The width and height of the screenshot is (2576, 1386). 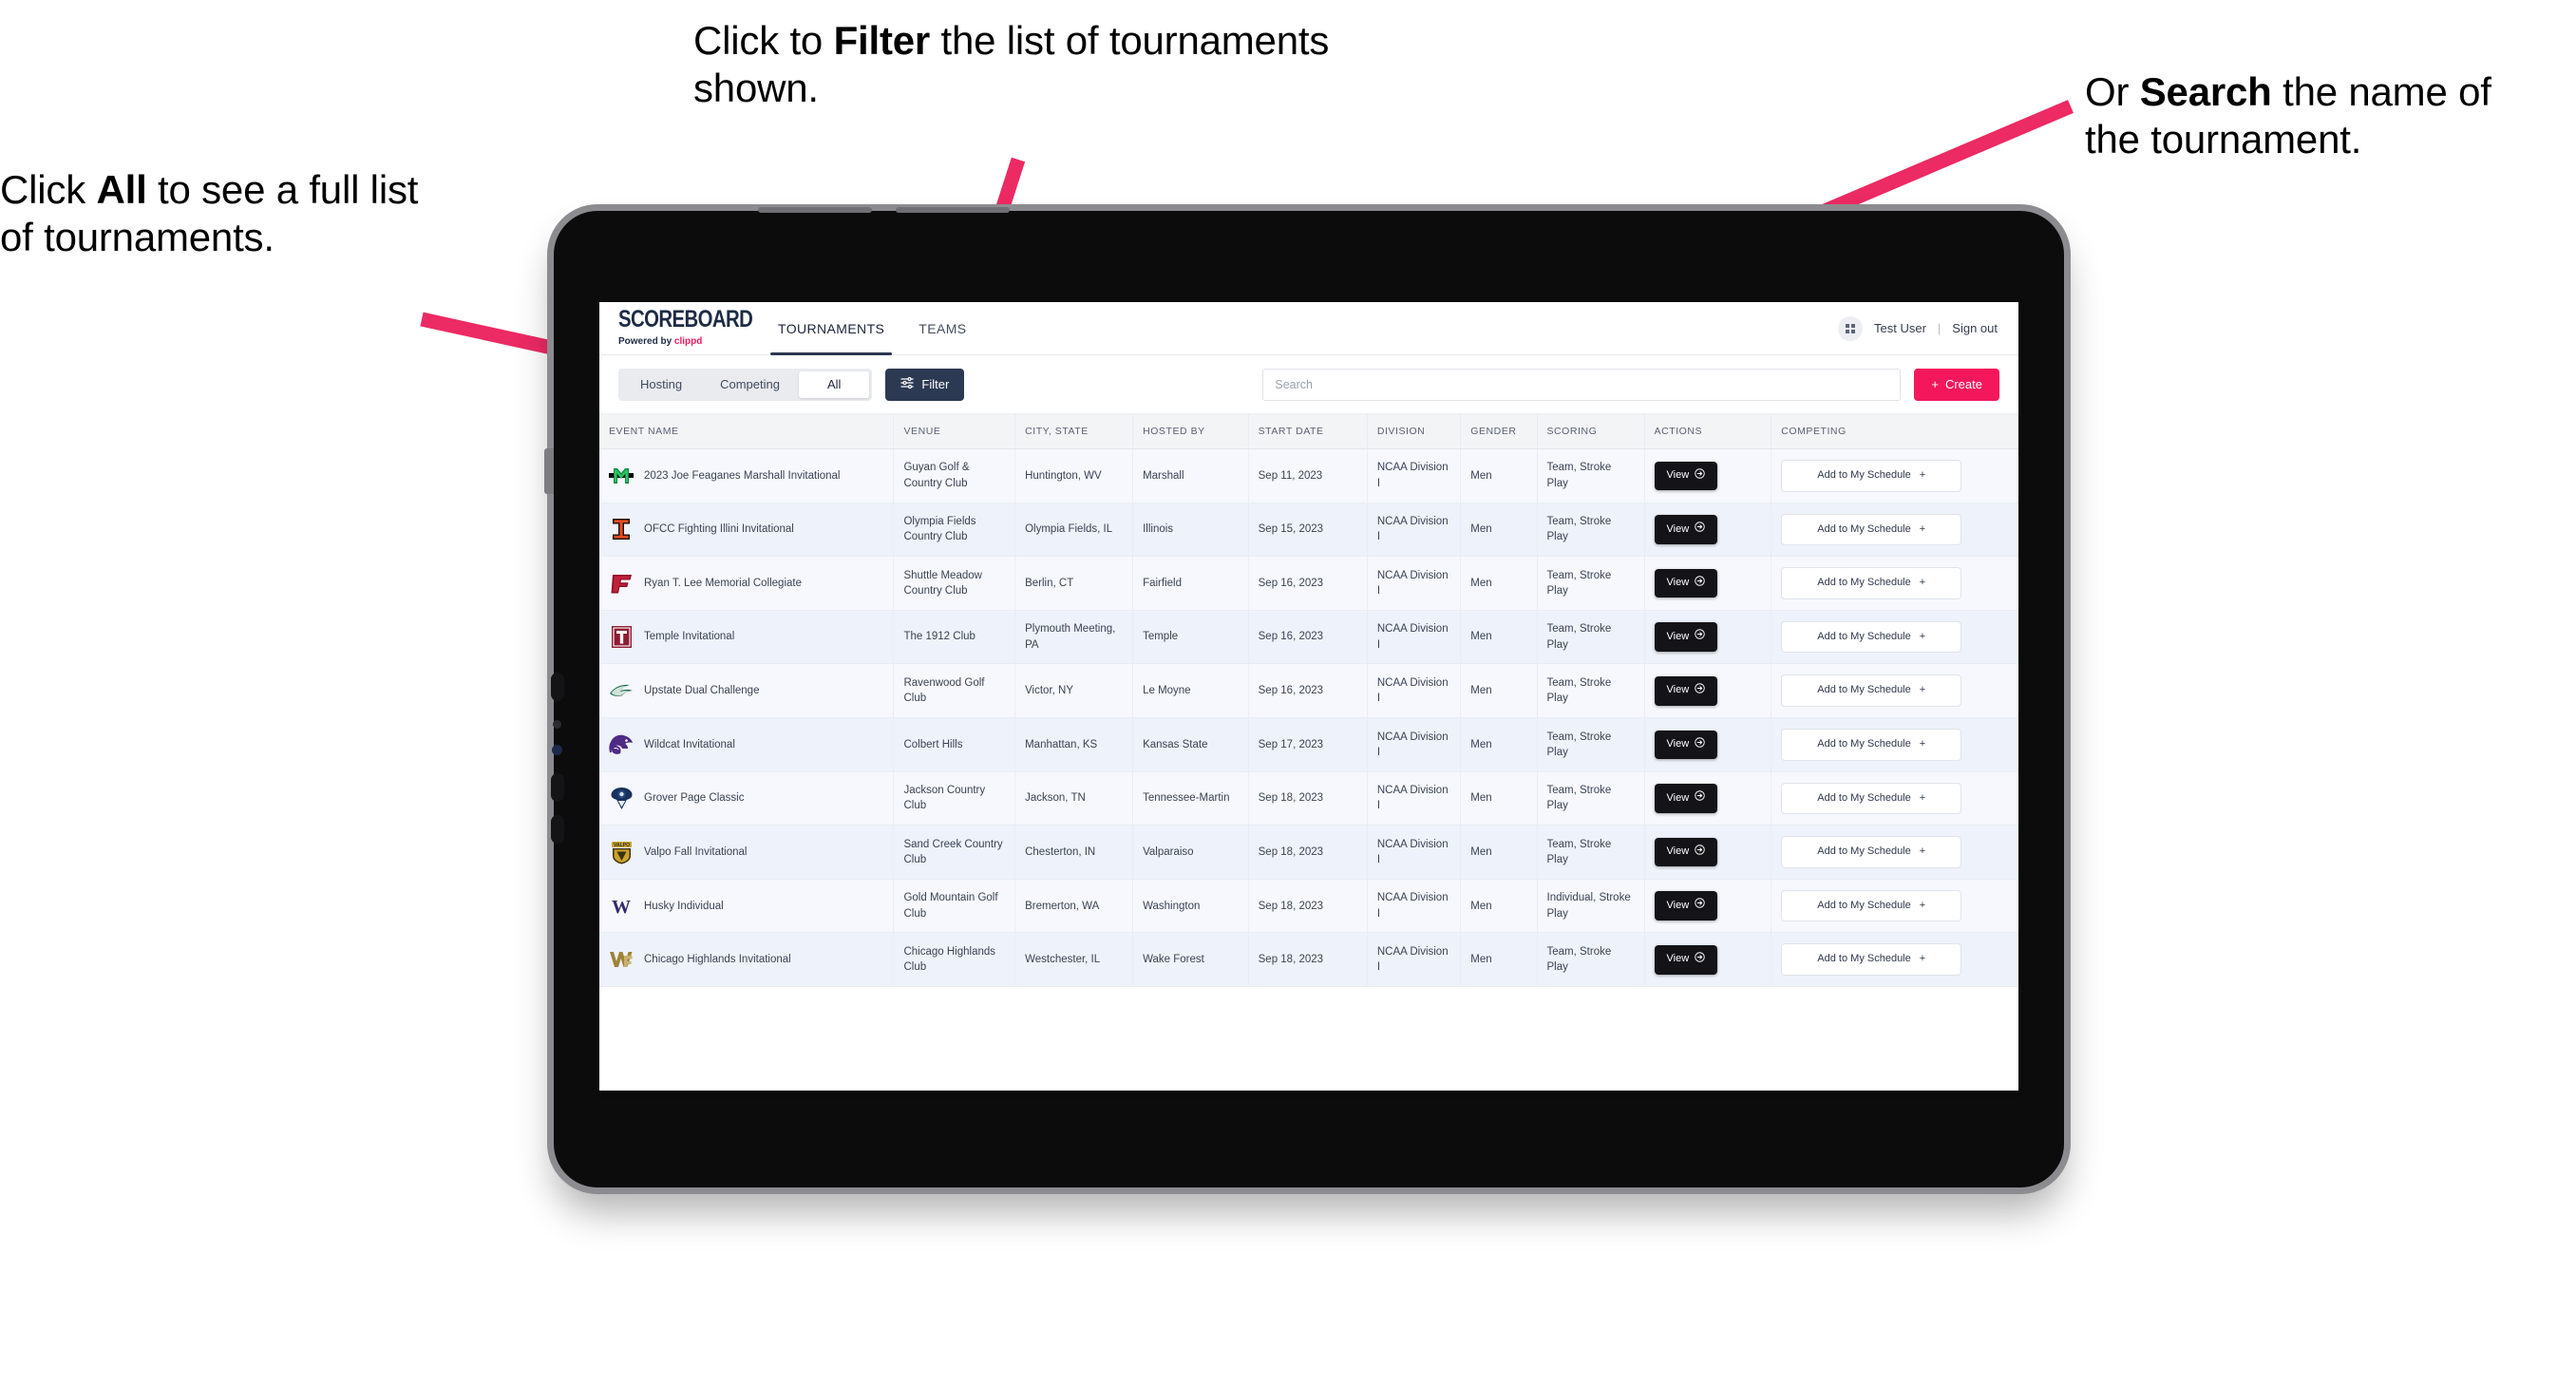 What do you see at coordinates (1308, 431) in the screenshot?
I see `column-header-start-date: START DATE` at bounding box center [1308, 431].